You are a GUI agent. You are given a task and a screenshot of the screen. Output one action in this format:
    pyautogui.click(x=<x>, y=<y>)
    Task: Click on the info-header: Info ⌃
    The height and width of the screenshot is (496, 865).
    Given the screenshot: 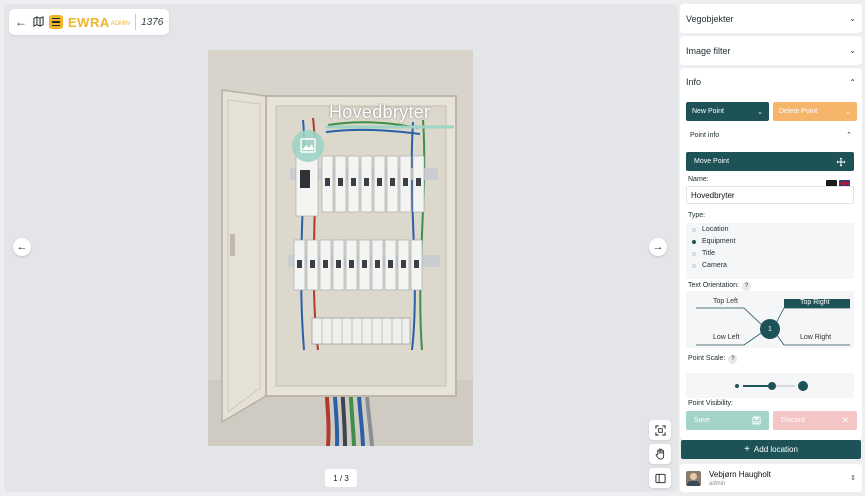 What is the action you would take?
    pyautogui.click(x=771, y=82)
    